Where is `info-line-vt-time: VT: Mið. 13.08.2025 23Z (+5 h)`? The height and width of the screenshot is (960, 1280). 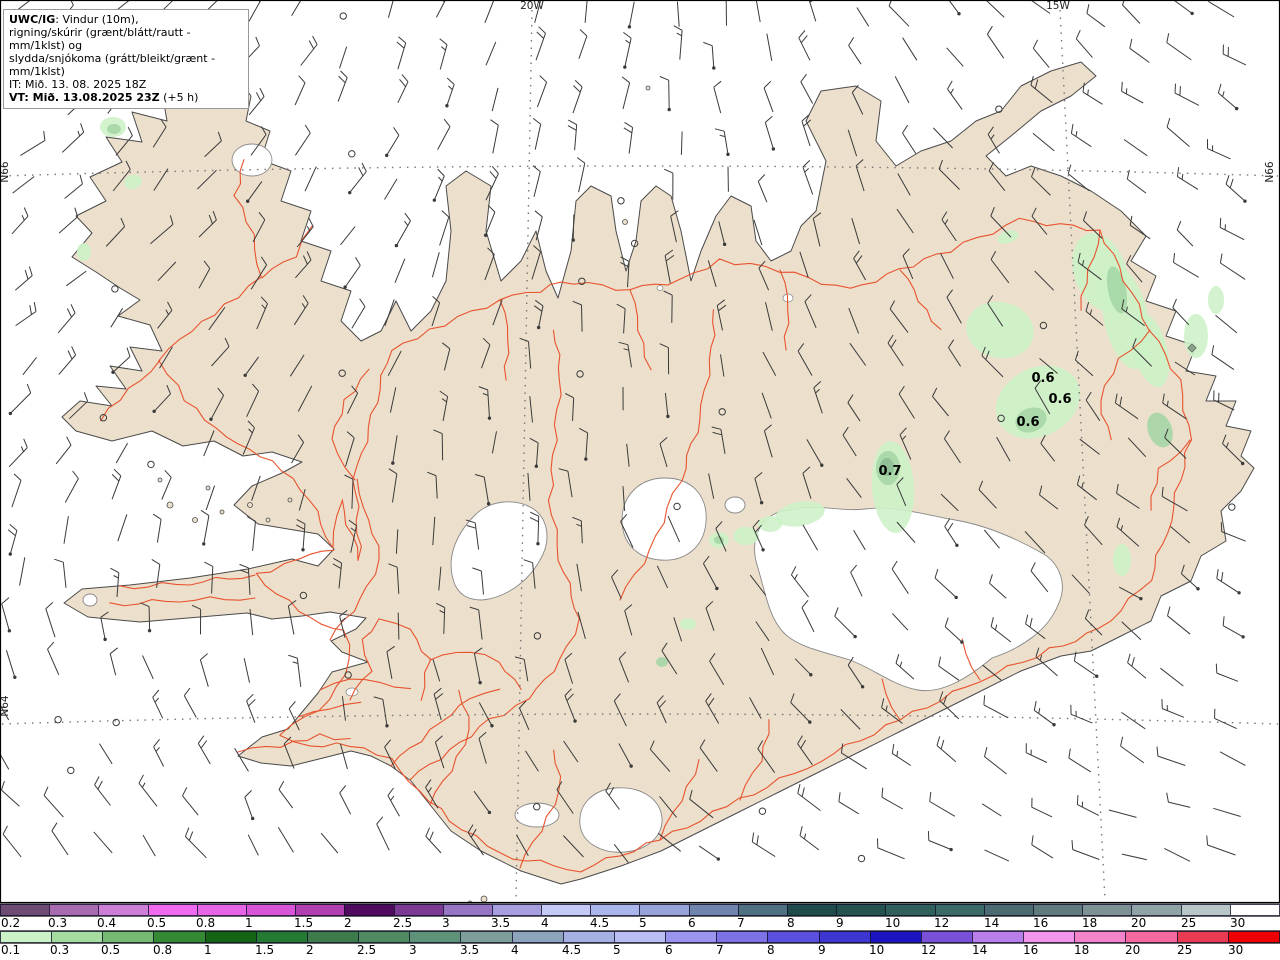
info-line-vt-time: VT: Mið. 13.08.2025 23Z (+5 h) is located at coordinates (126, 97).